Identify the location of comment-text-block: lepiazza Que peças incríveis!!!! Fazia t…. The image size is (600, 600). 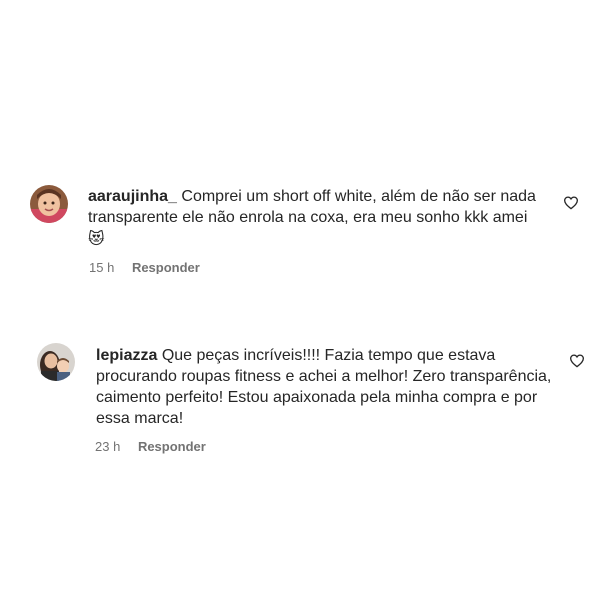
(326, 387).